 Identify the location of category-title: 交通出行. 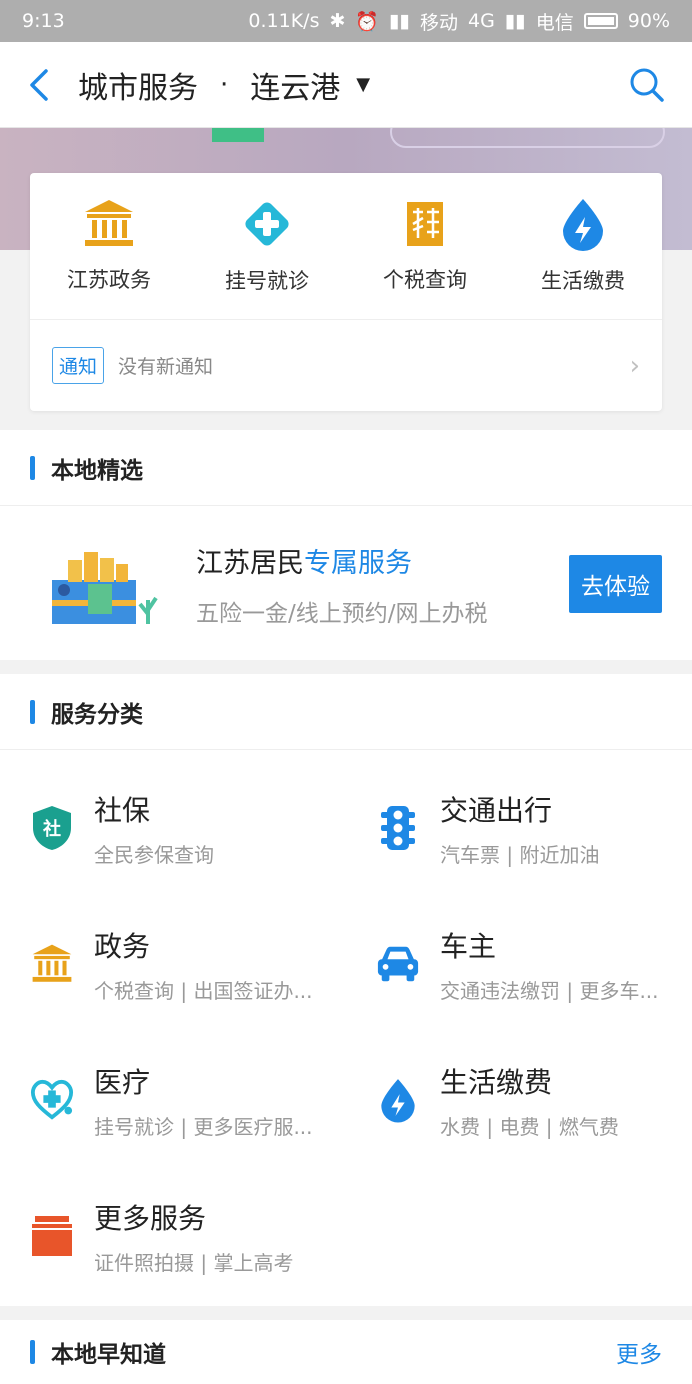
(496, 810).